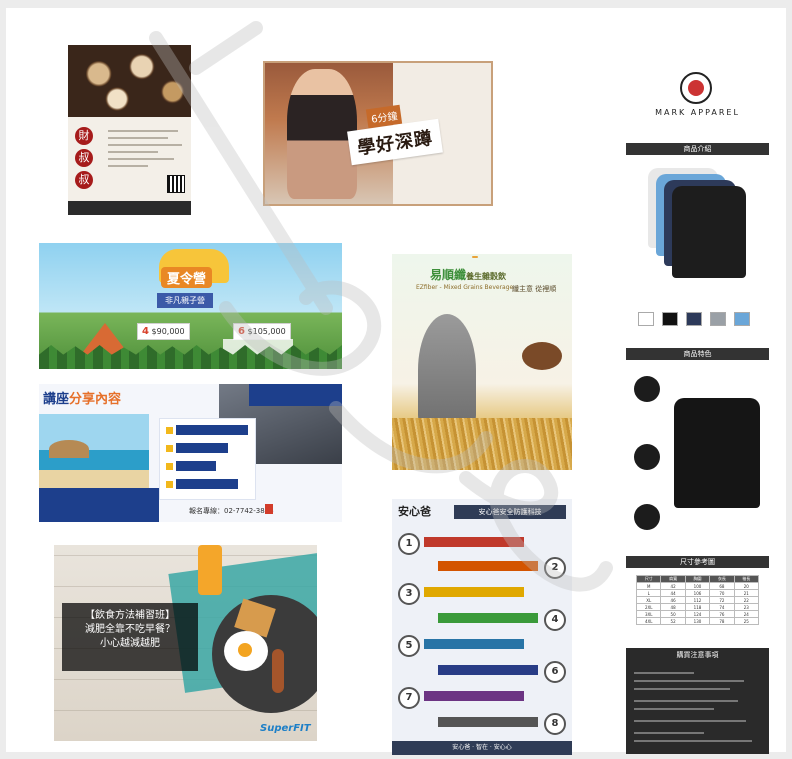 This screenshot has height=759, width=792. What do you see at coordinates (168, 331) in the screenshot?
I see `price-value: $90,000` at bounding box center [168, 331].